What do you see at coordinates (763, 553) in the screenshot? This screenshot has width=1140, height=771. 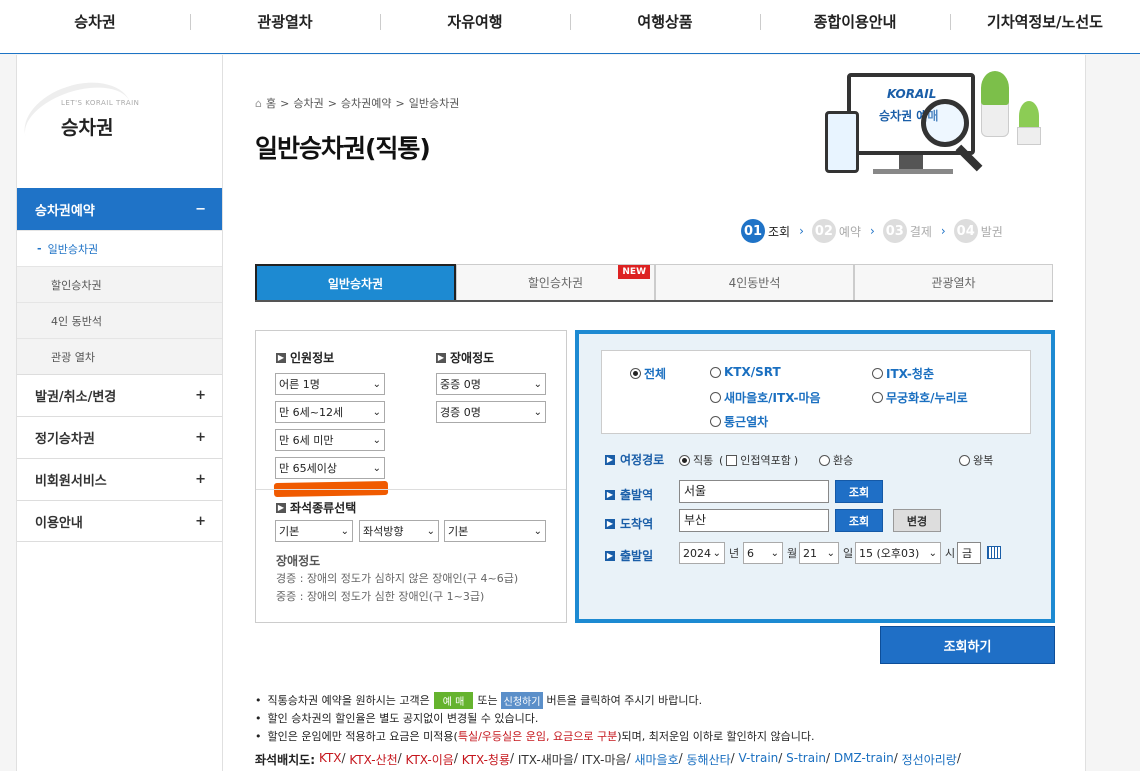 I see `month-select: 6 ⌄` at bounding box center [763, 553].